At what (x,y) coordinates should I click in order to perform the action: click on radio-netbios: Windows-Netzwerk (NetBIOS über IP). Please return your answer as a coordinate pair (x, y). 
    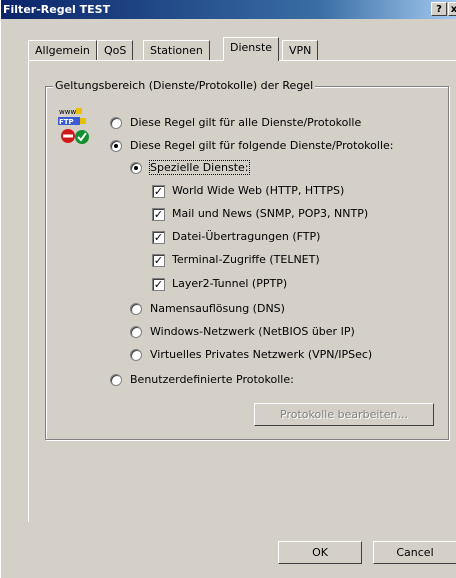
    Looking at the image, I should click on (242, 332).